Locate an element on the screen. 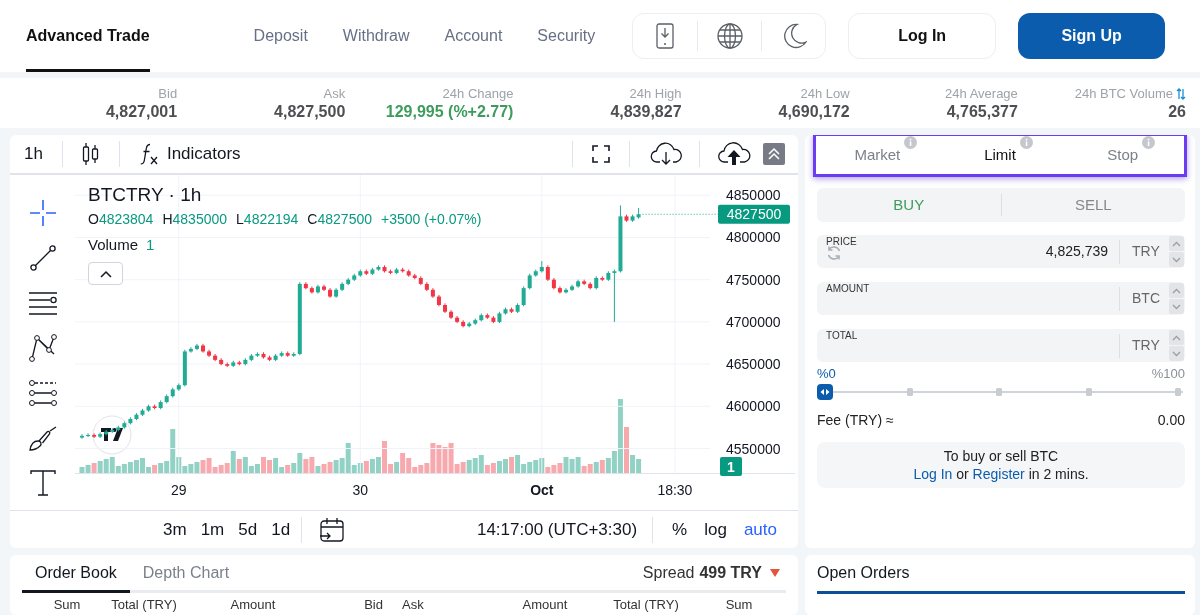 This screenshot has width=1200, height=615. scale-button: log is located at coordinates (715, 529).